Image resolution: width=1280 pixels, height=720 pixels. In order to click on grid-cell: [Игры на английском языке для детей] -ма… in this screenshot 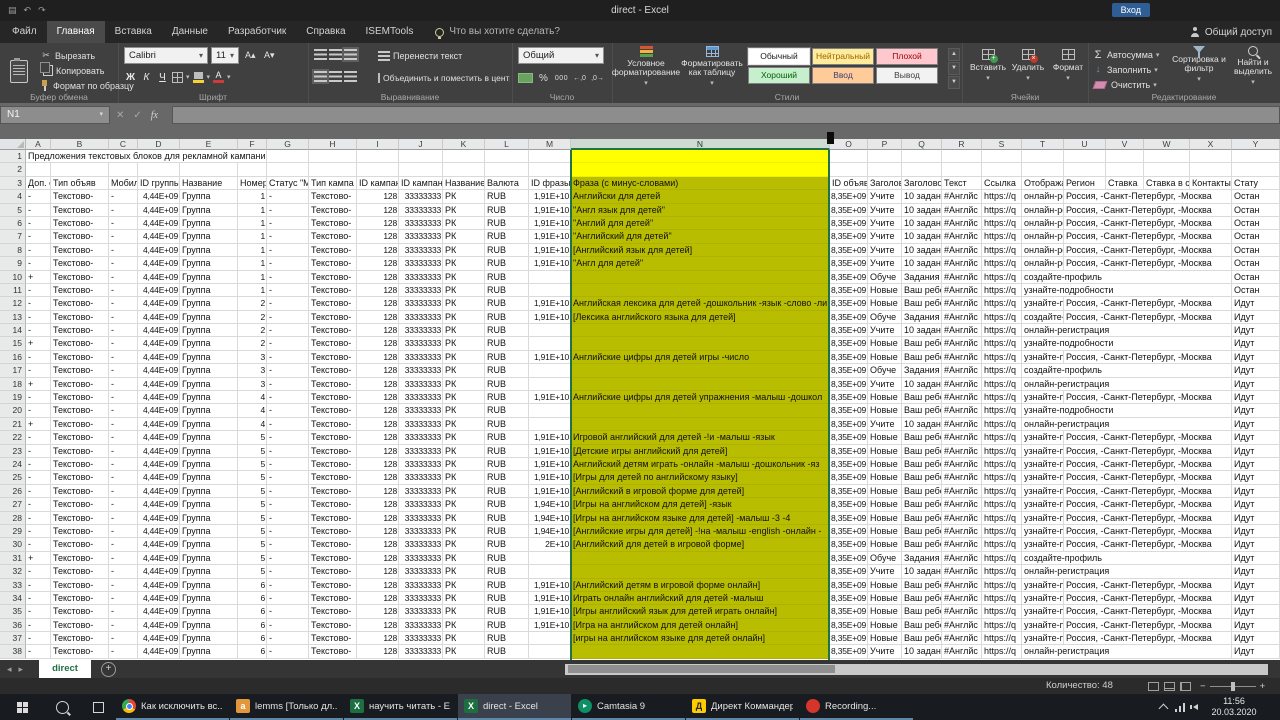, I will do `click(700, 518)`.